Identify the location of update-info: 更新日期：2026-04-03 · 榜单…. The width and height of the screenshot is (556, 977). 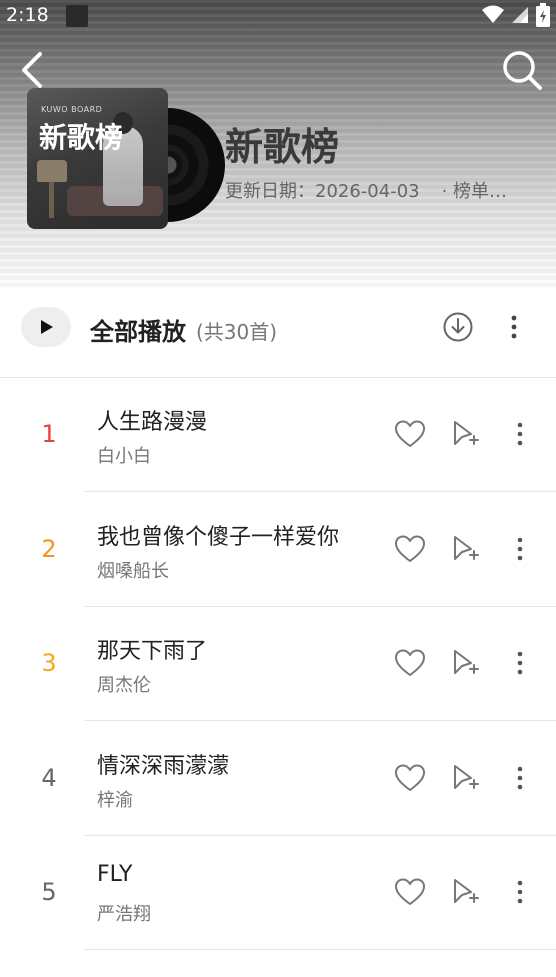
(375, 190).